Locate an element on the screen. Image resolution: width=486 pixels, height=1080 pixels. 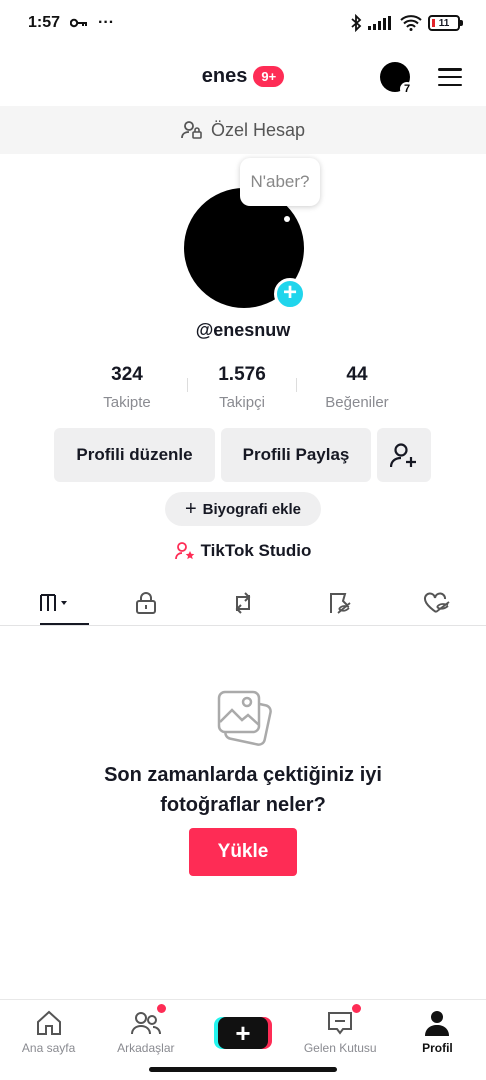
key-icon is located at coordinates (79, 23).